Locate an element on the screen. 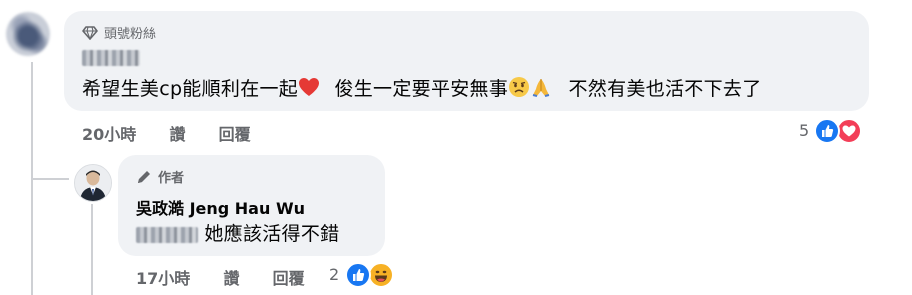  reply-thread-line is located at coordinates (92, 249).